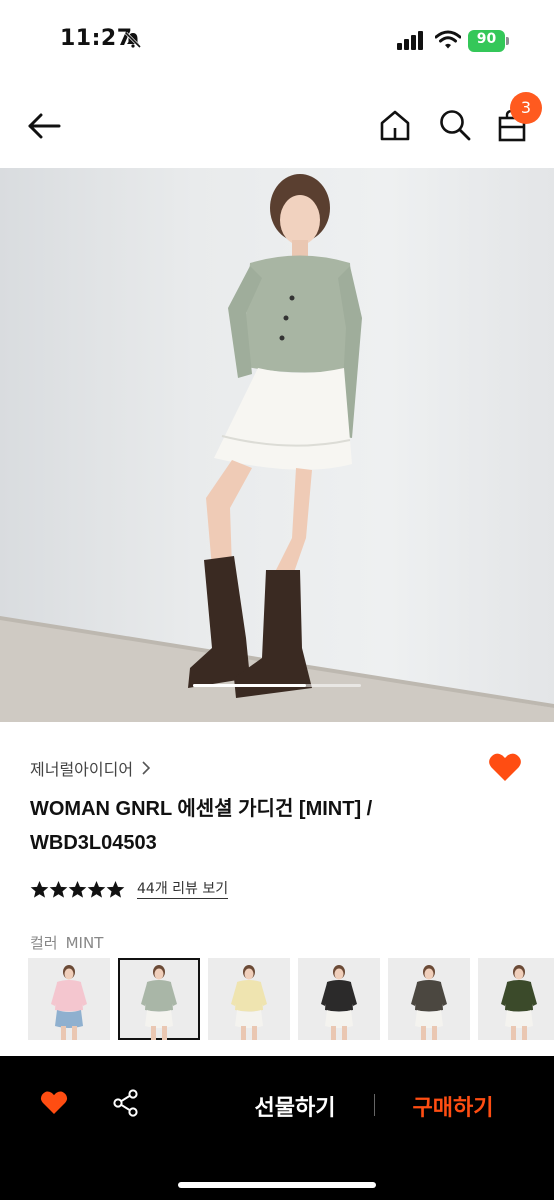 This screenshot has width=554, height=1200. I want to click on top-nav-bar, so click(277, 124).